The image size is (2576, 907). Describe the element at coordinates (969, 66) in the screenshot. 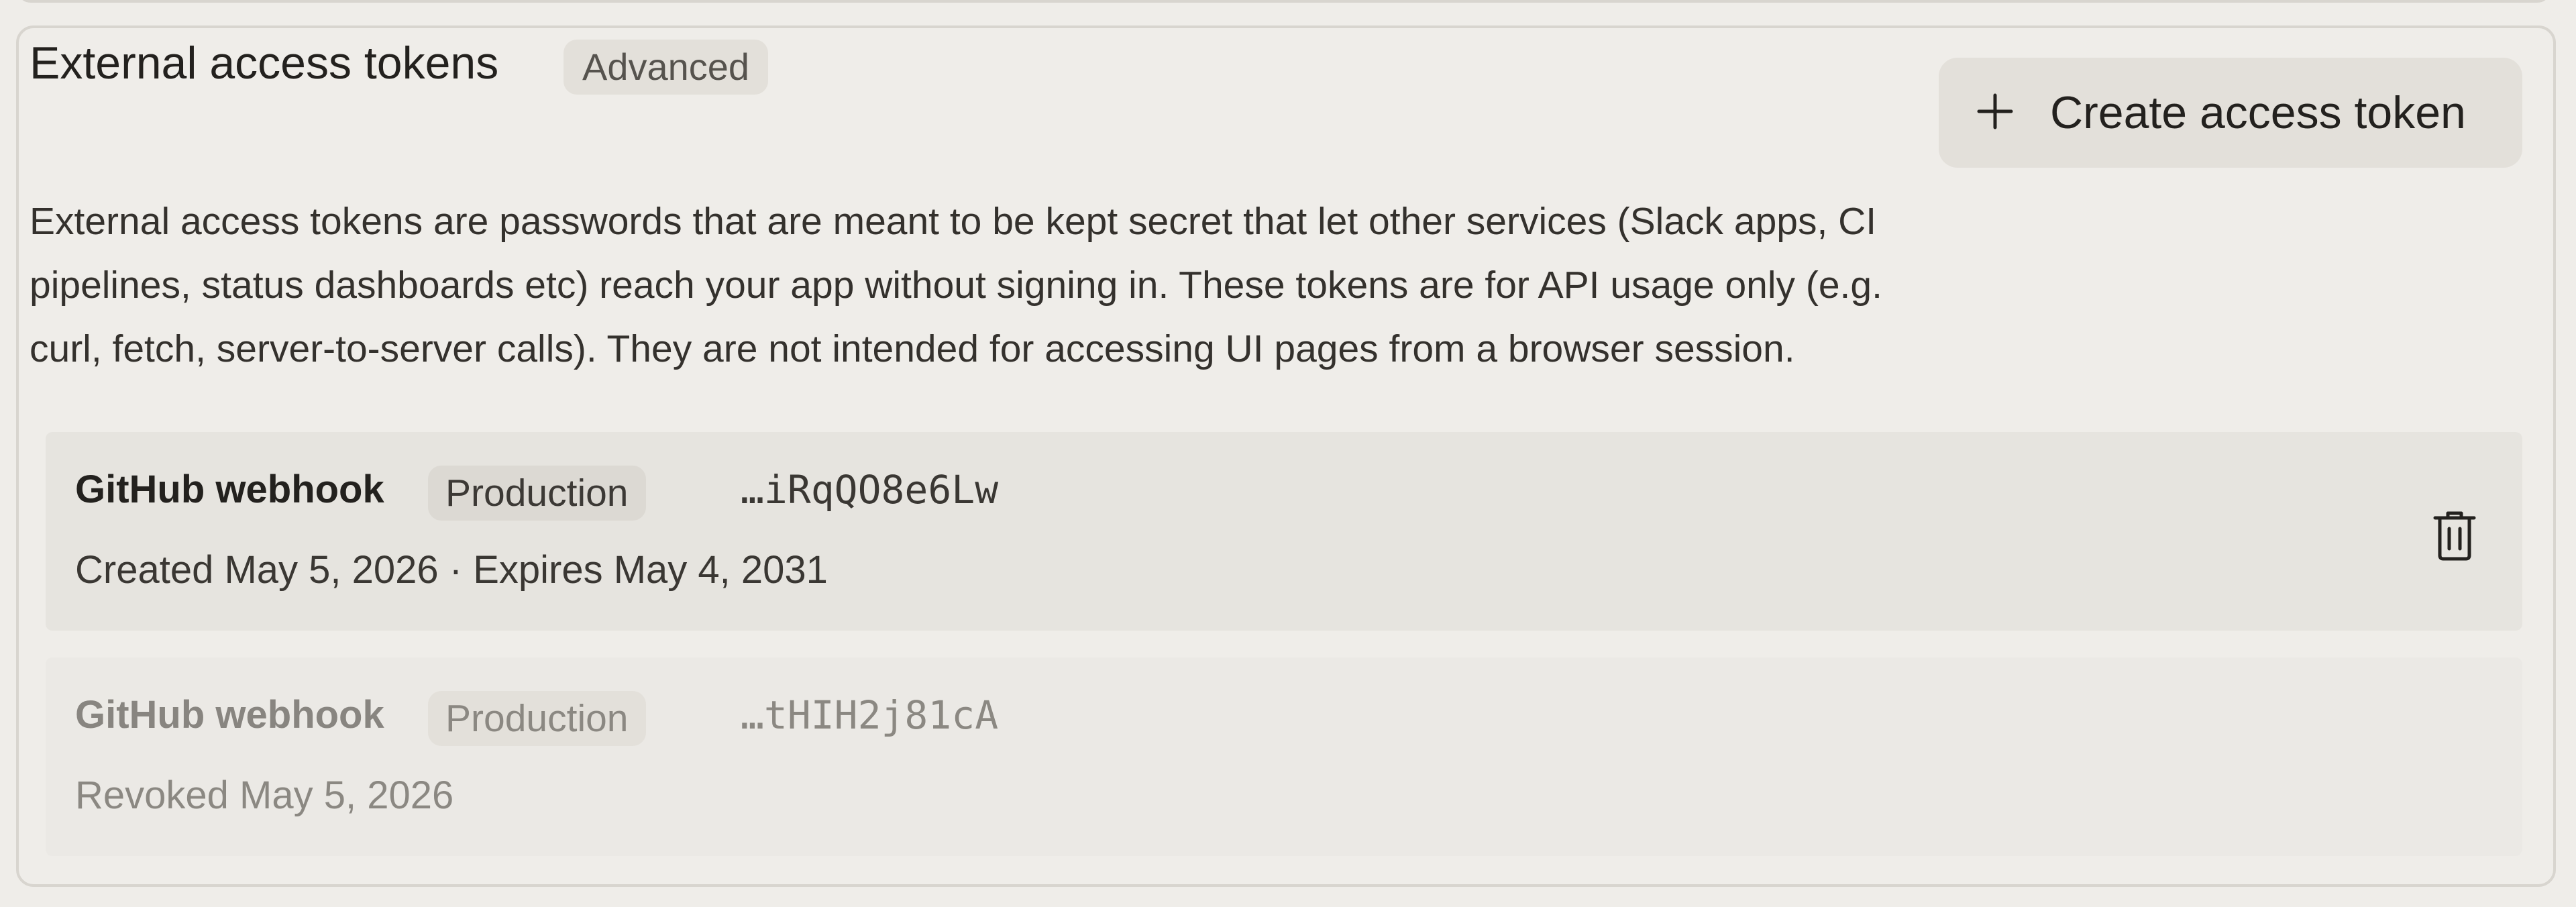

I see `section-header: External access tokens Advanced` at that location.